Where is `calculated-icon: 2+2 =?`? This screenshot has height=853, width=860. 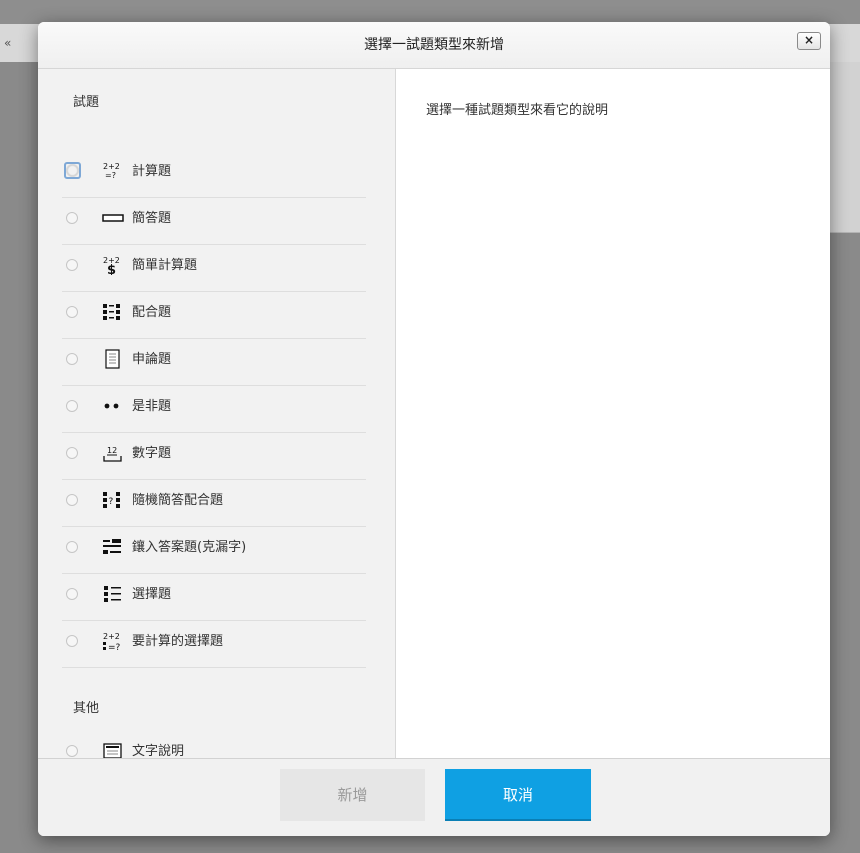 calculated-icon: 2+2 =? is located at coordinates (113, 171).